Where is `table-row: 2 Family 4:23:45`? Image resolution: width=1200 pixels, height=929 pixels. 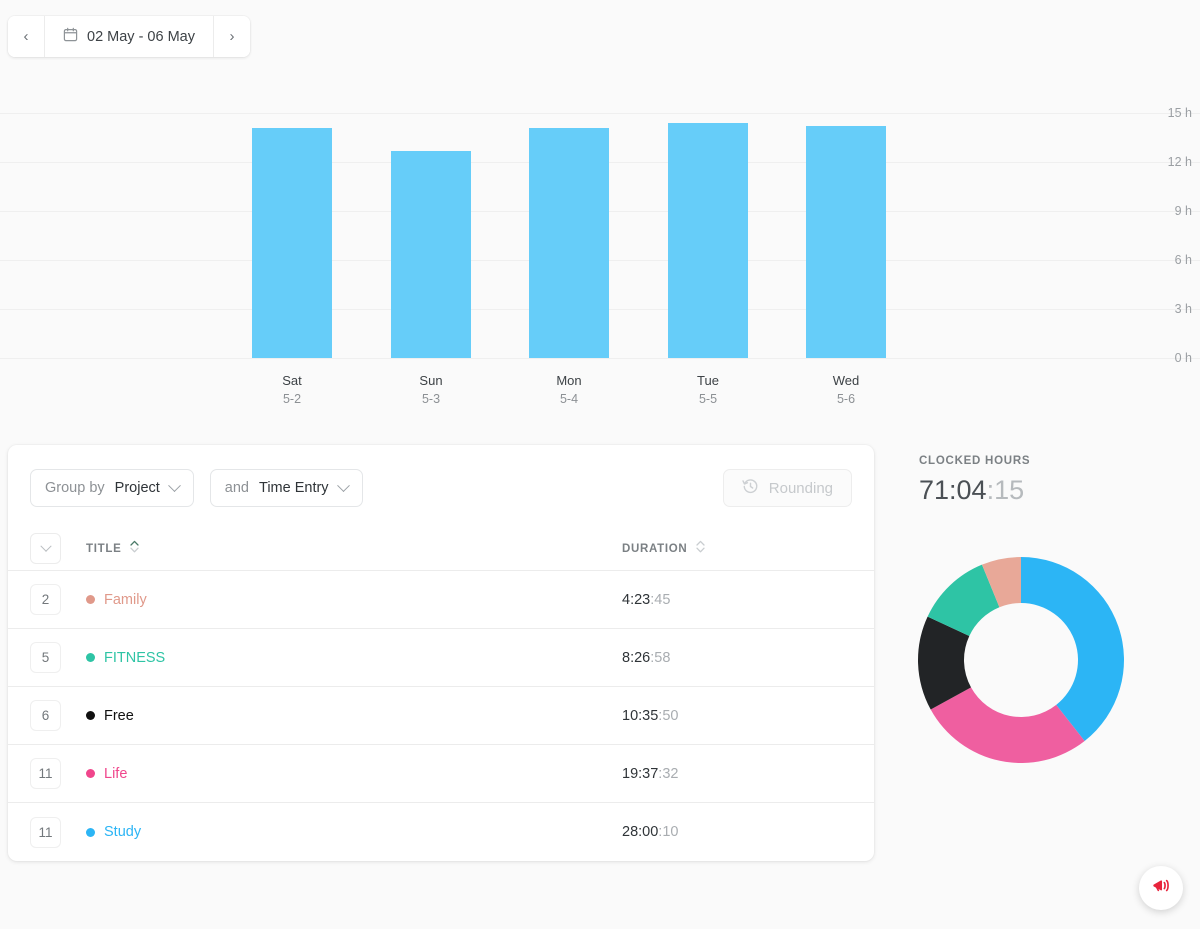
table-row: 2 Family 4:23:45 is located at coordinates (441, 600).